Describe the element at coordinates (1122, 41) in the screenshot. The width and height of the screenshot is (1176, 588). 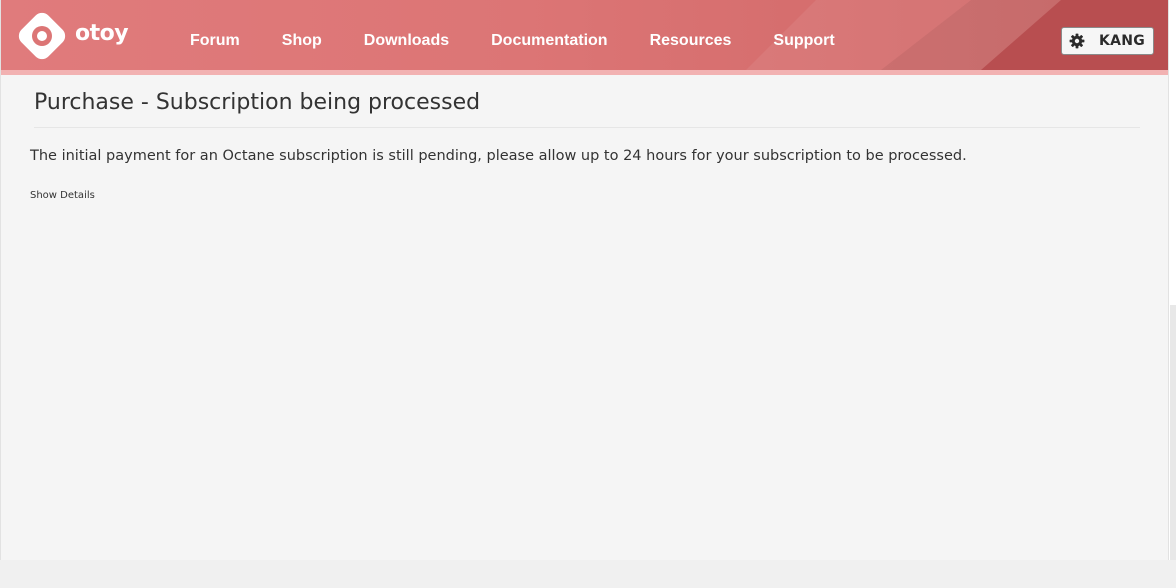
I see `user-name: KANG` at that location.